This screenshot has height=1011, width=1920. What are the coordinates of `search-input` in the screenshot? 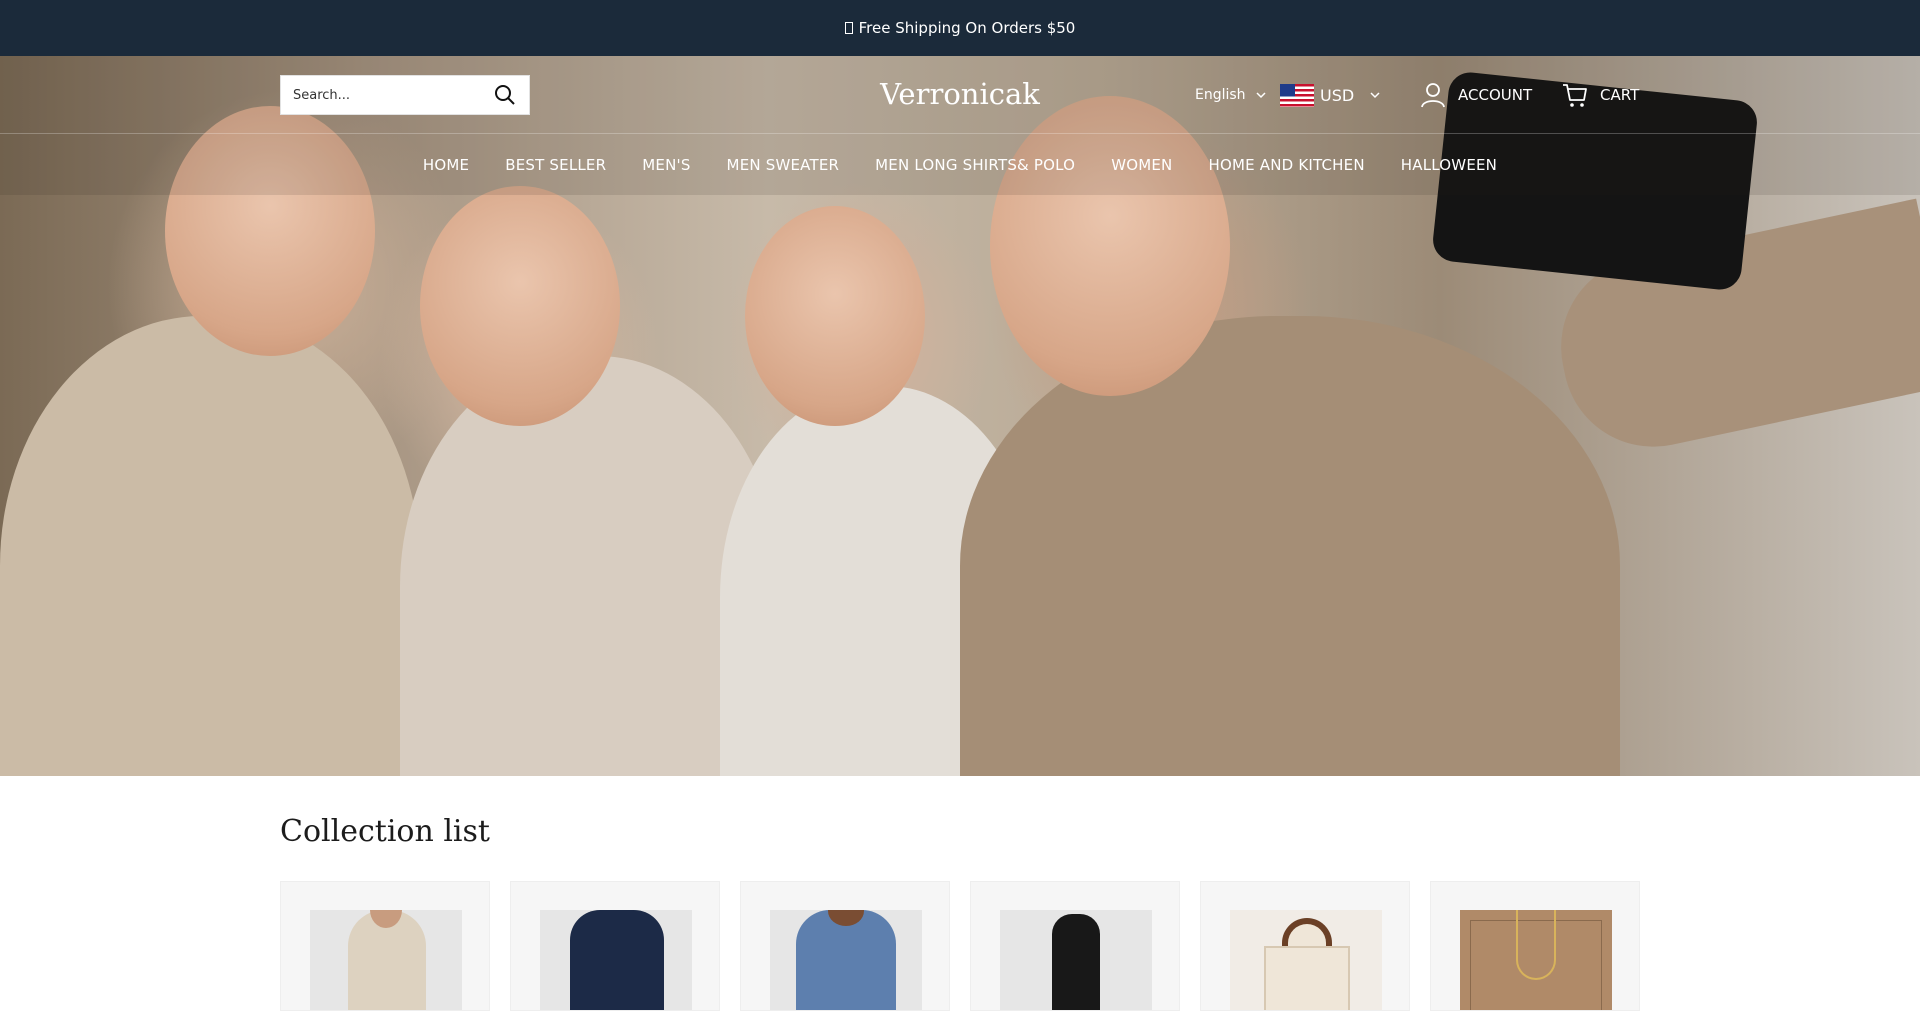 It's located at (393, 95).